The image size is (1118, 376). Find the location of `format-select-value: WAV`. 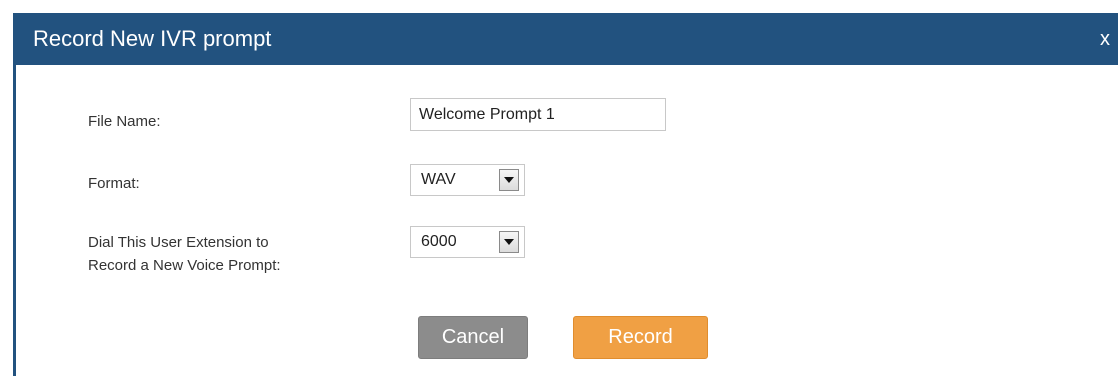

format-select-value: WAV is located at coordinates (438, 179).